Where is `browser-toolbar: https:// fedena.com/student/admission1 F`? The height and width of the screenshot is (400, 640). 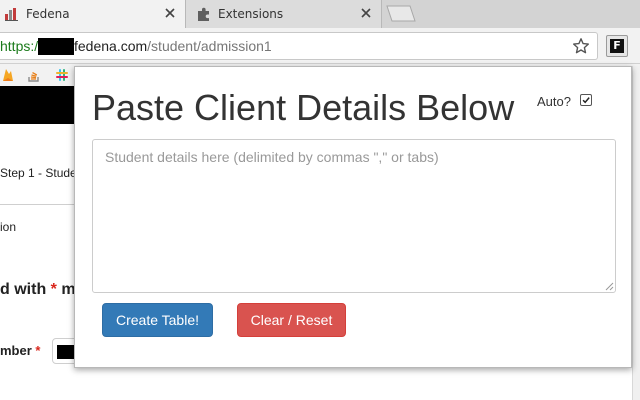 browser-toolbar: https:// fedena.com/student/admission1 F is located at coordinates (320, 46).